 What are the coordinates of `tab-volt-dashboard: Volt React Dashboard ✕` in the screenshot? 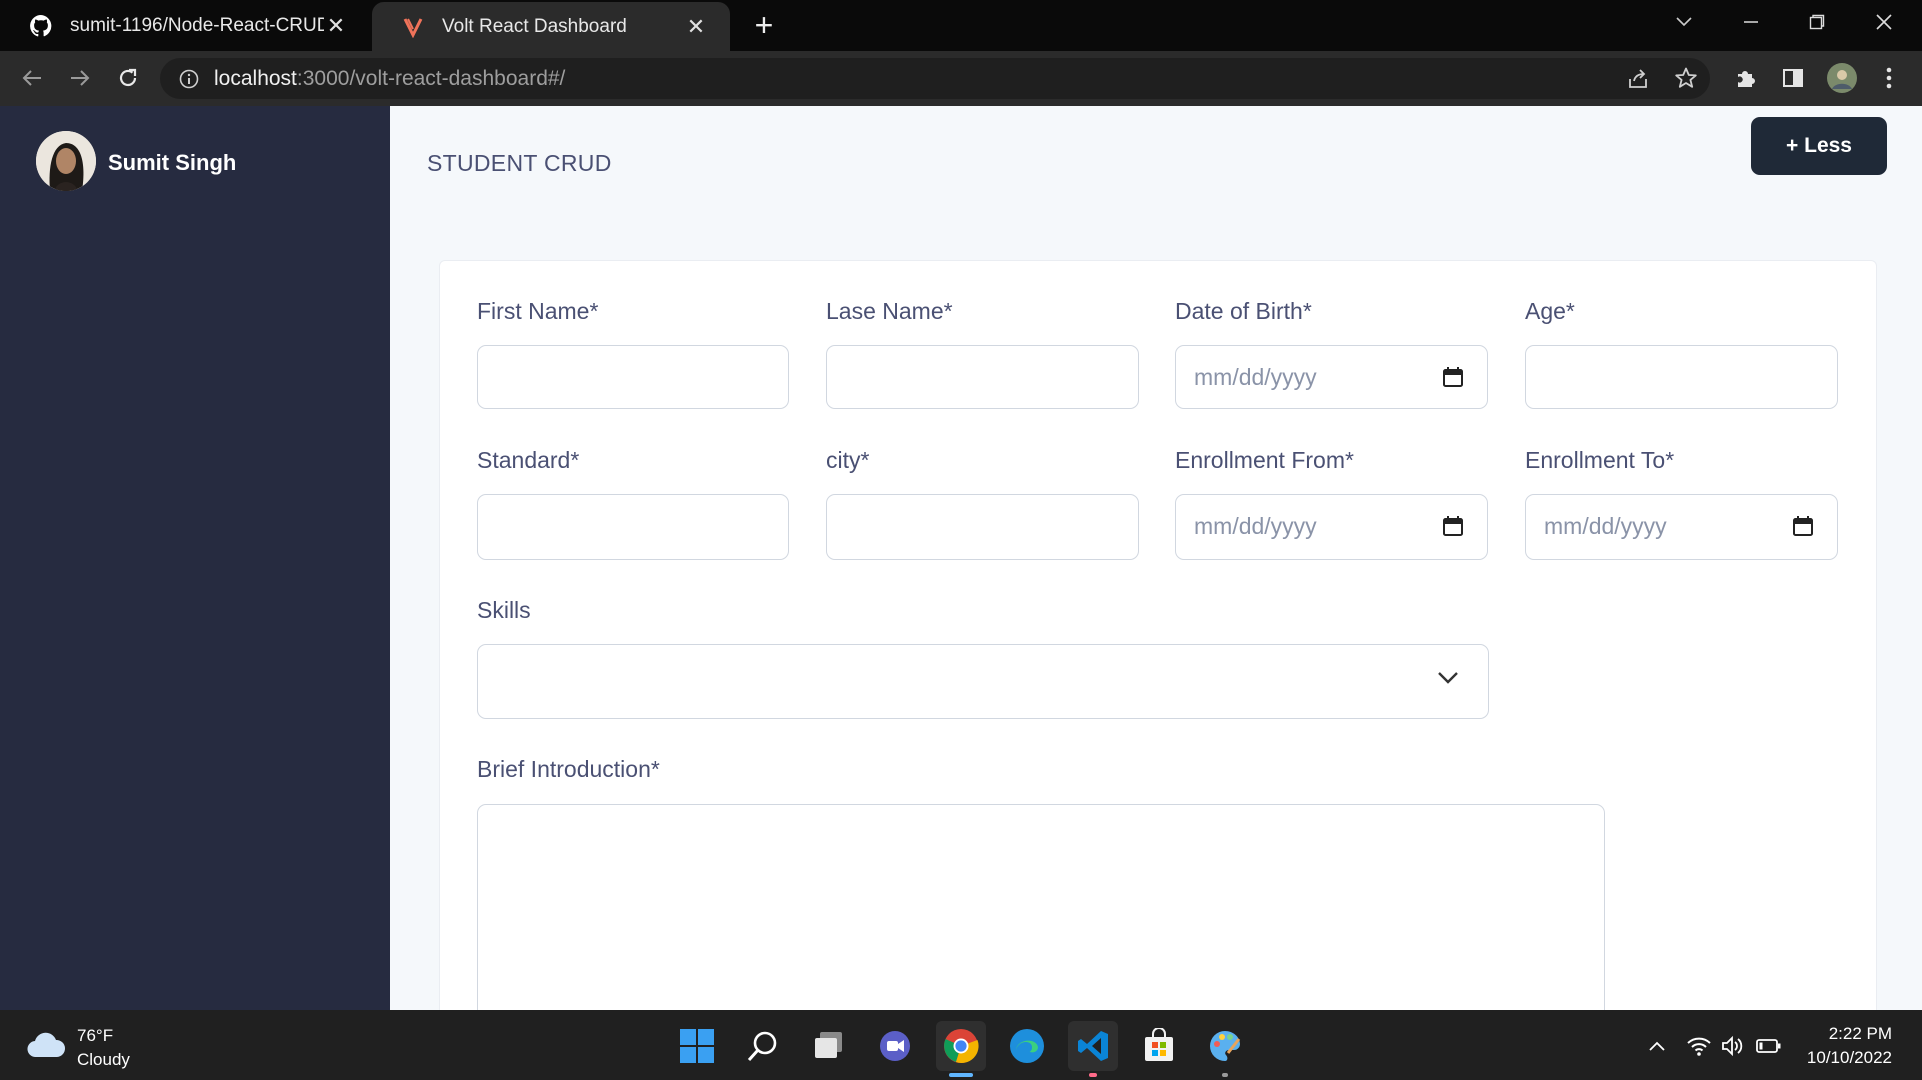 It's located at (551, 26).